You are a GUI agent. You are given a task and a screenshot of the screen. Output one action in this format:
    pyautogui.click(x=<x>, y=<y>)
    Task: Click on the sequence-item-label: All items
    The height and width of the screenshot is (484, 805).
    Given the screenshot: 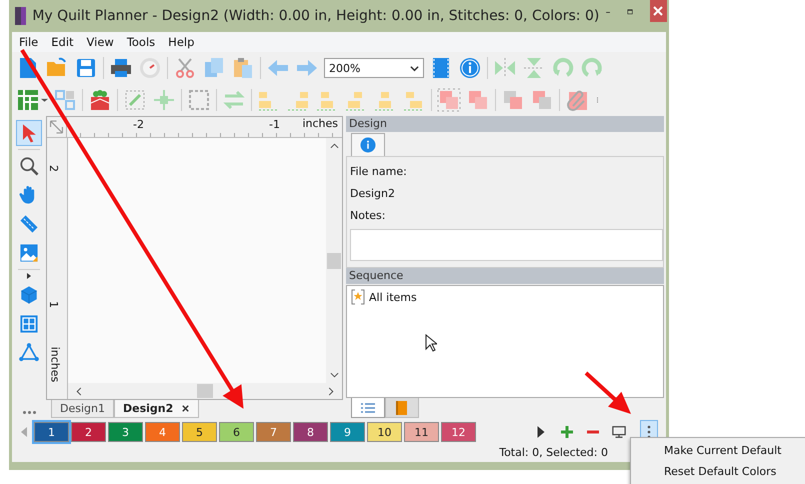 What is the action you would take?
    pyautogui.click(x=393, y=297)
    